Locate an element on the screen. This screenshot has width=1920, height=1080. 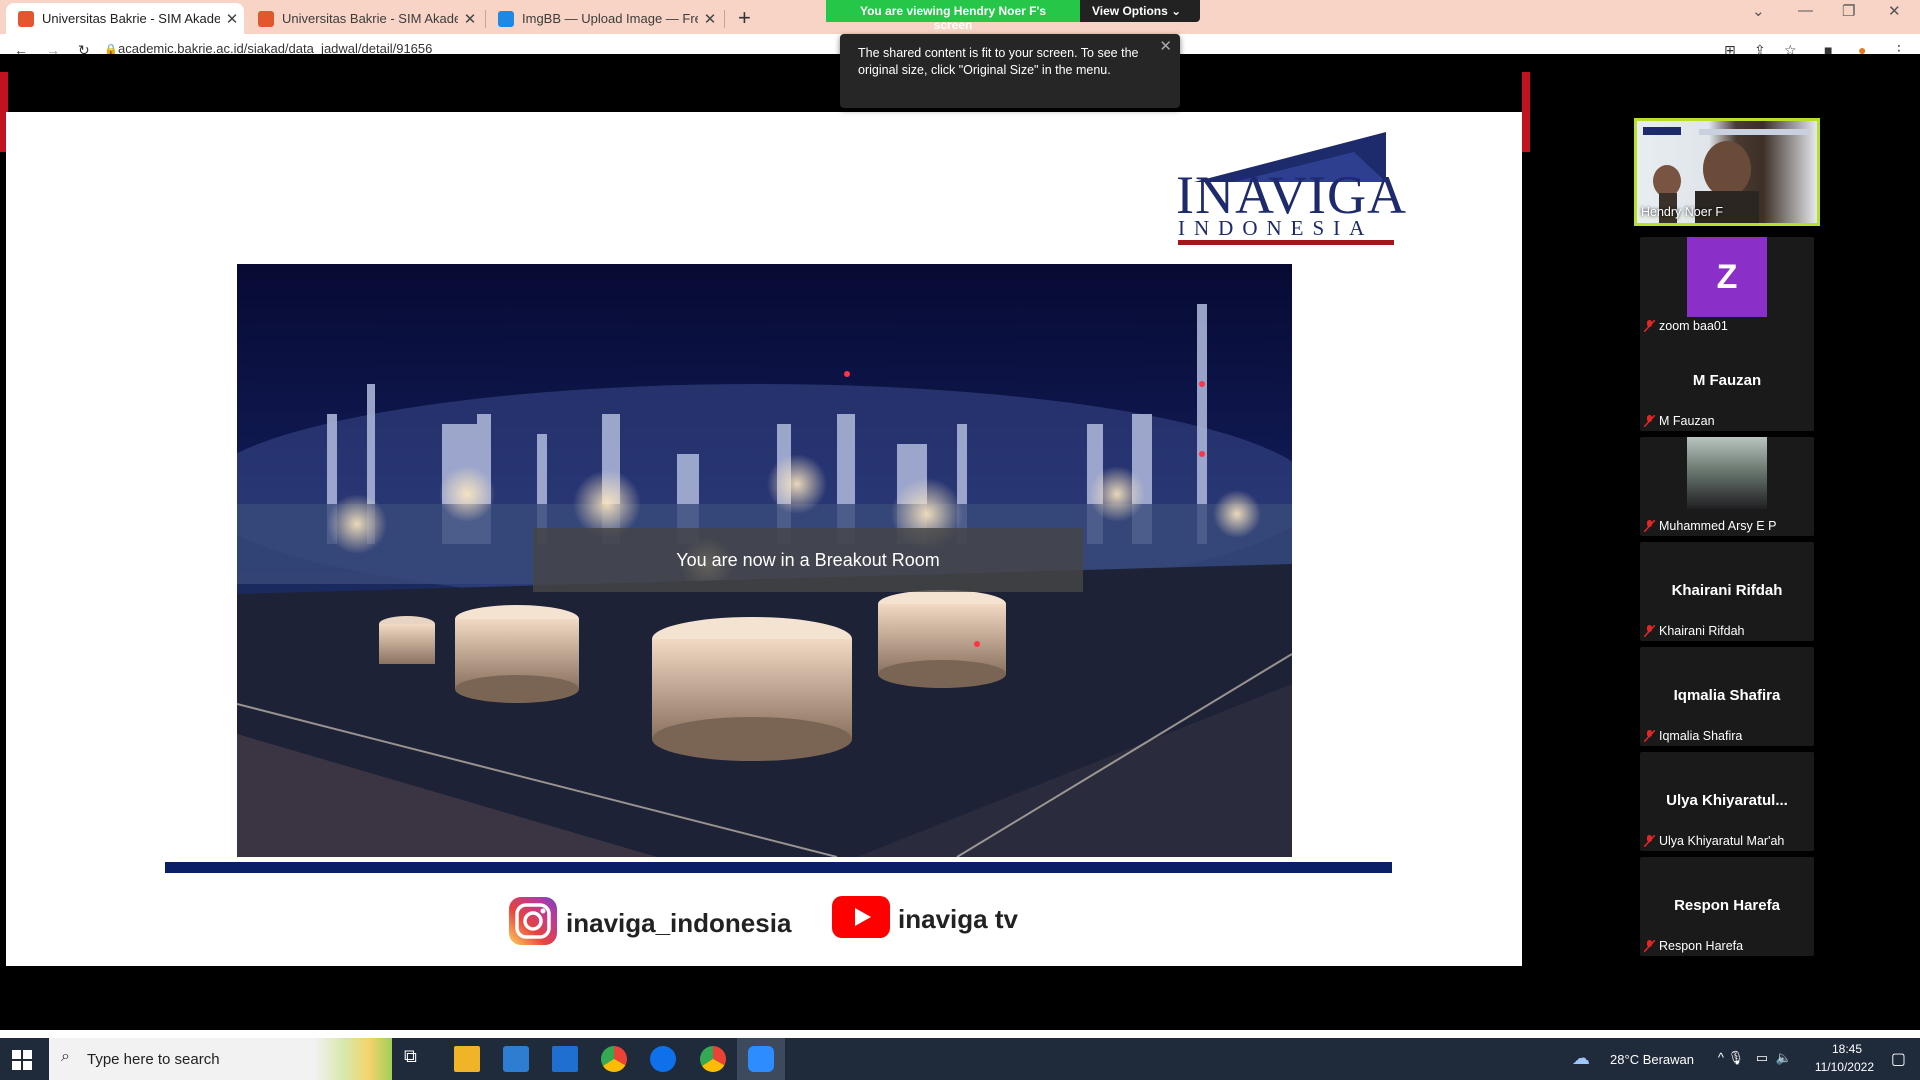
participant-display-name: Iqmalia Shafira is located at coordinates (1727, 695).